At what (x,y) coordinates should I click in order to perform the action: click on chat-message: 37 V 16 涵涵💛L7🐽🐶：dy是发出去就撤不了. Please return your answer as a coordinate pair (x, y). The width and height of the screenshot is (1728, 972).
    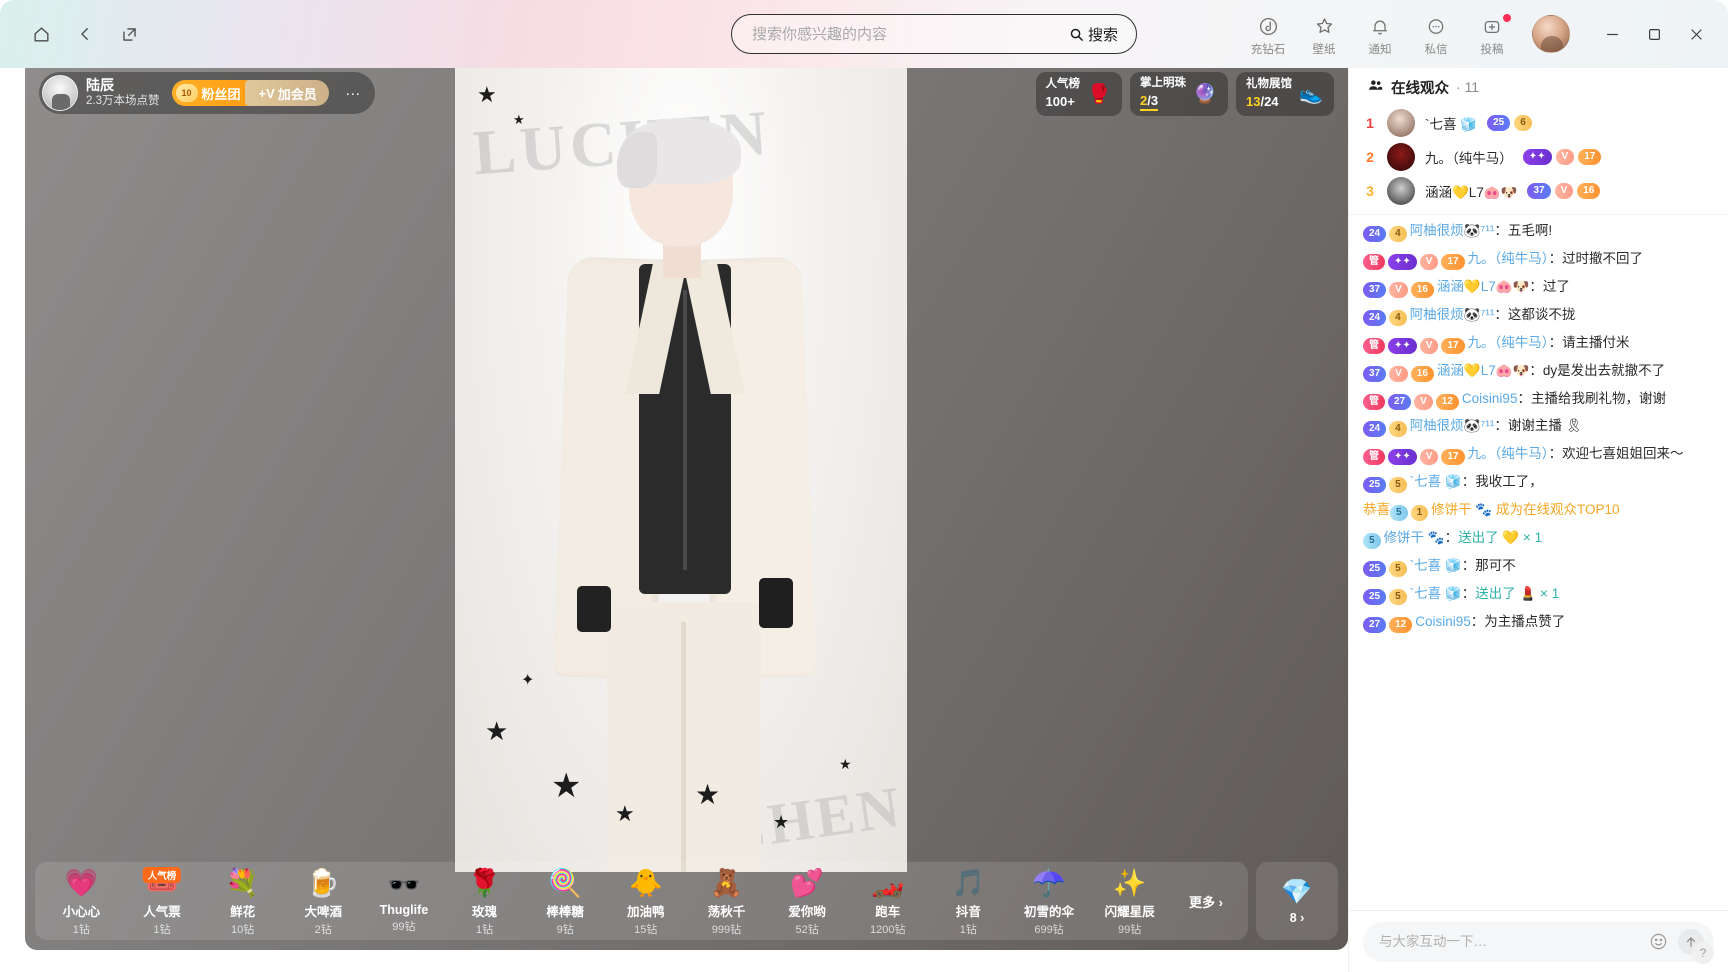
    Looking at the image, I should click on (1538, 371).